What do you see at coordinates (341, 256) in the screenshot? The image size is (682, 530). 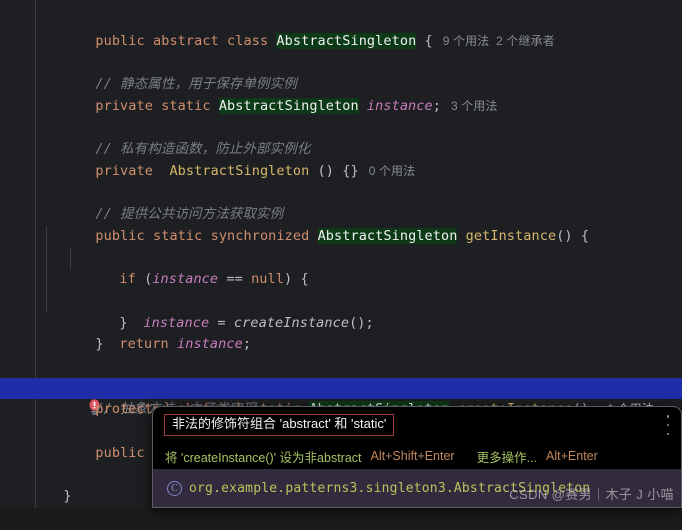 I see `code-line: if (instance == null) {` at bounding box center [341, 256].